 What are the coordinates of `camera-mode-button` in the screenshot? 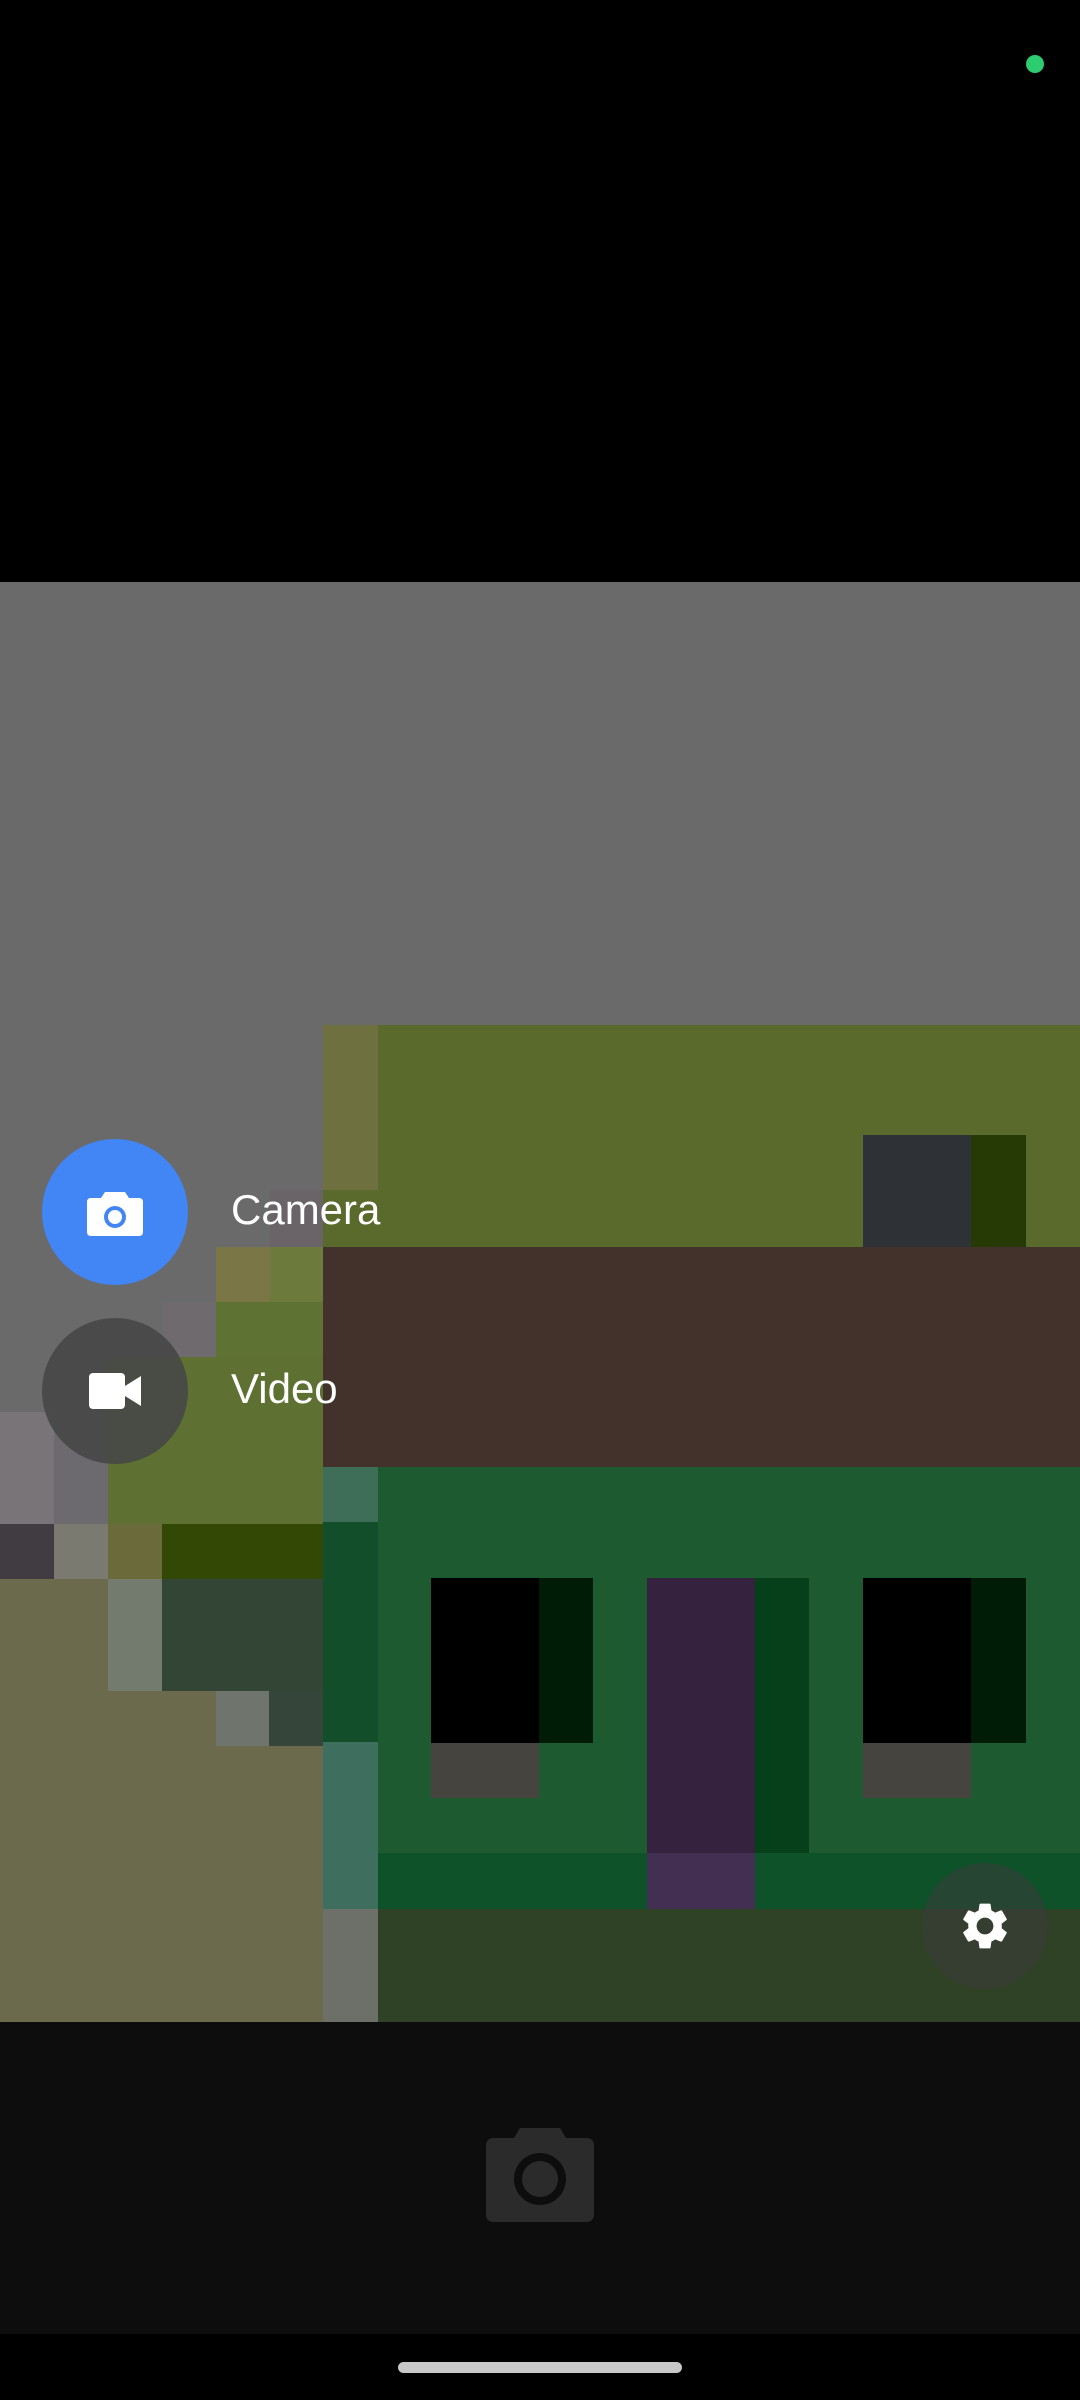 It's located at (115, 1212).